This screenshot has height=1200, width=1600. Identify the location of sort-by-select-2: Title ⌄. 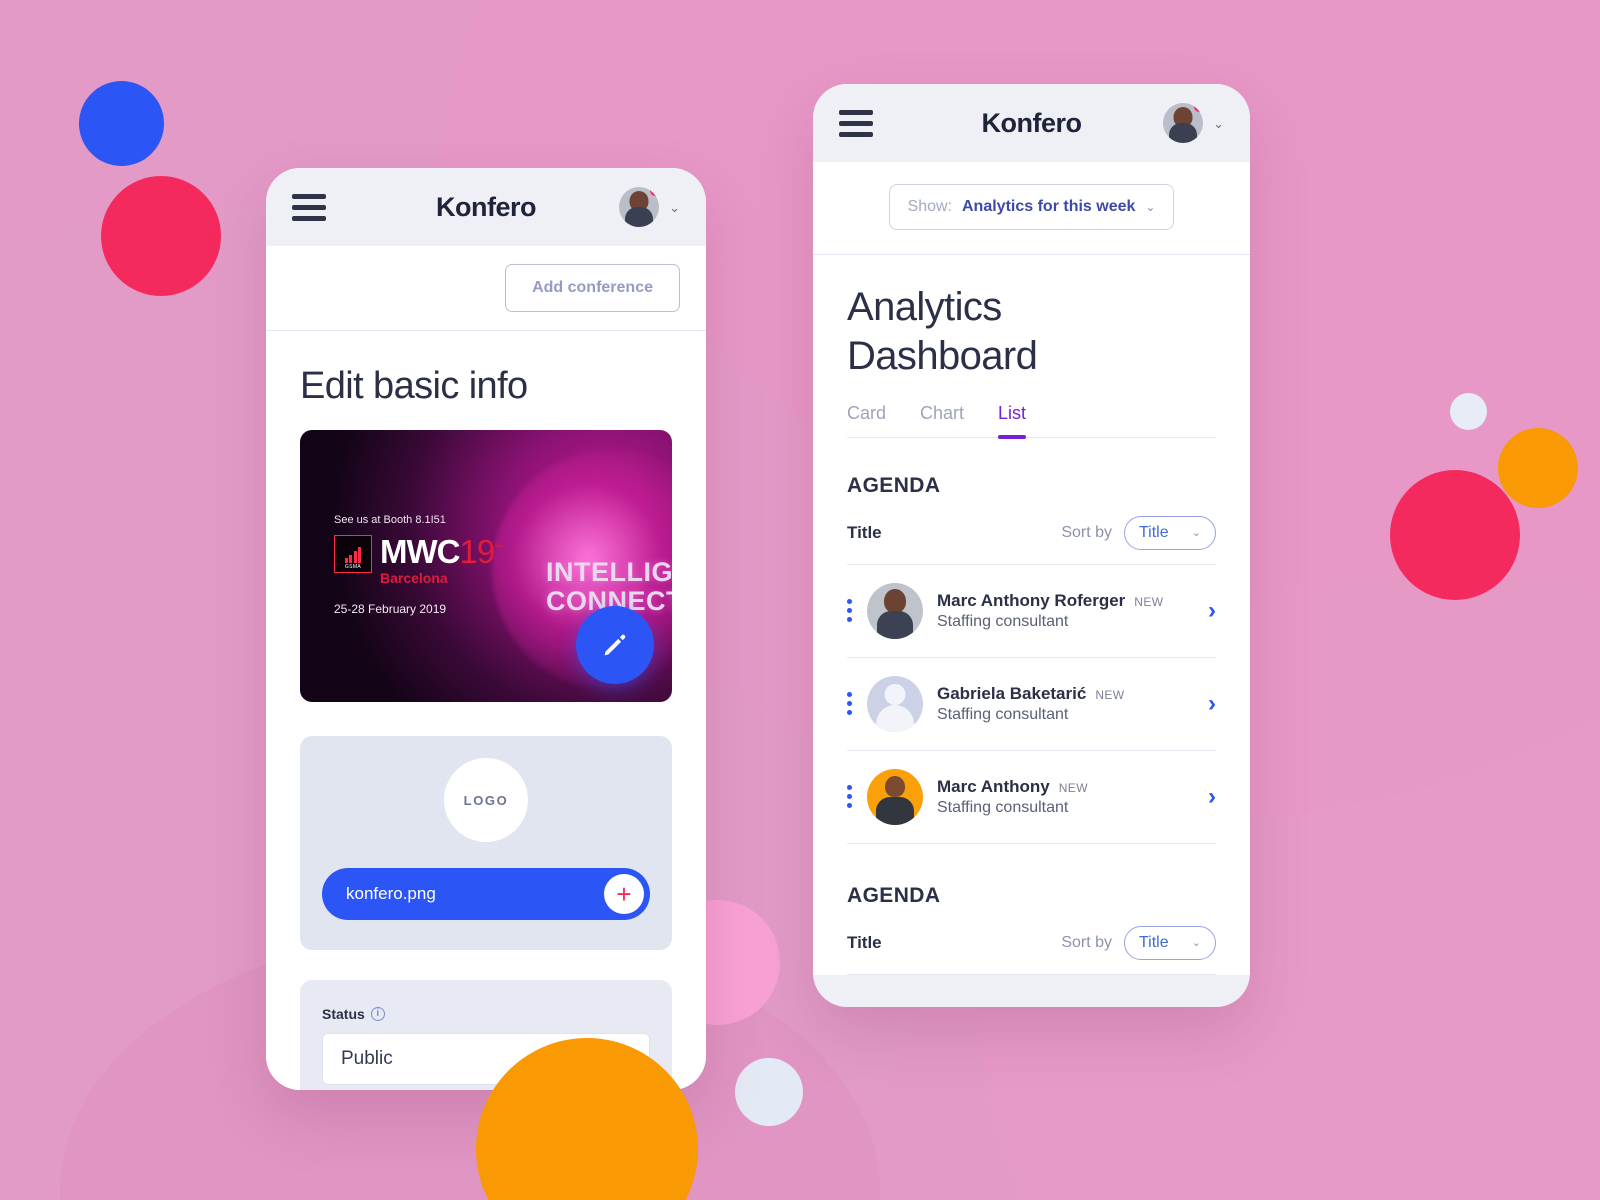
(1170, 942).